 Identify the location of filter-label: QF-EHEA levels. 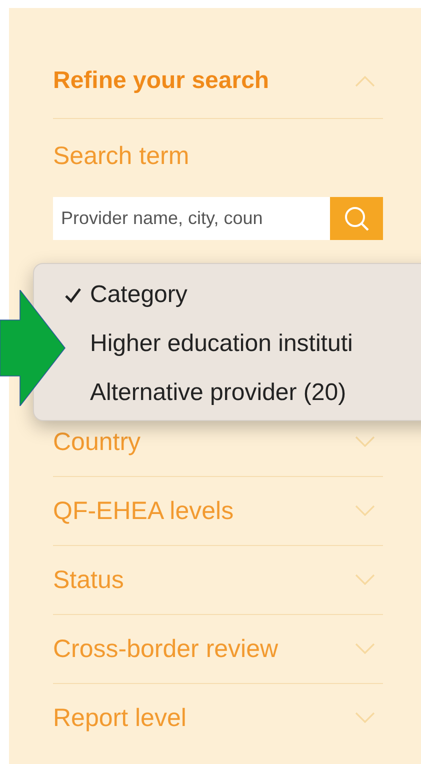
(143, 511).